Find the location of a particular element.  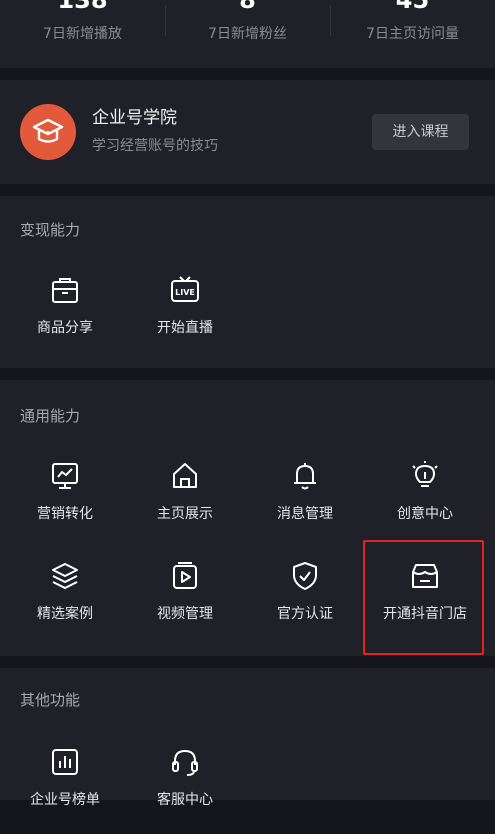

briefcase-icon is located at coordinates (65, 290).